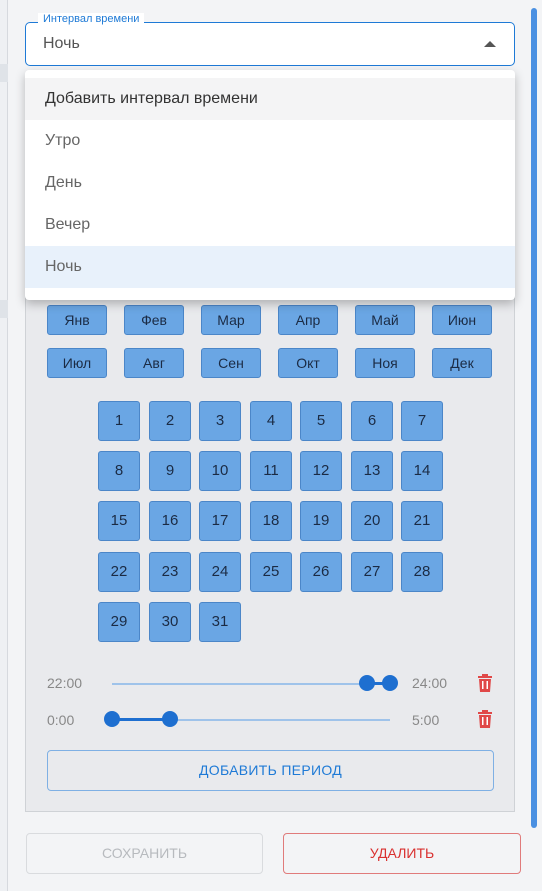 The image size is (542, 891). Describe the element at coordinates (170, 471) in the screenshot. I see `day-chip: 9` at that location.